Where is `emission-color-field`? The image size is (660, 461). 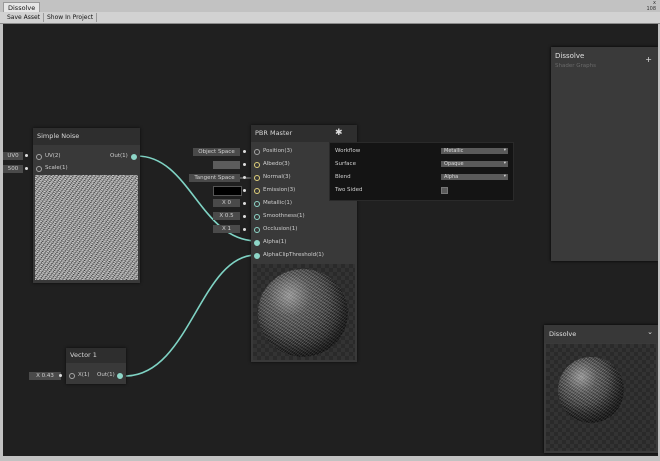
emission-color-field is located at coordinates (227, 191).